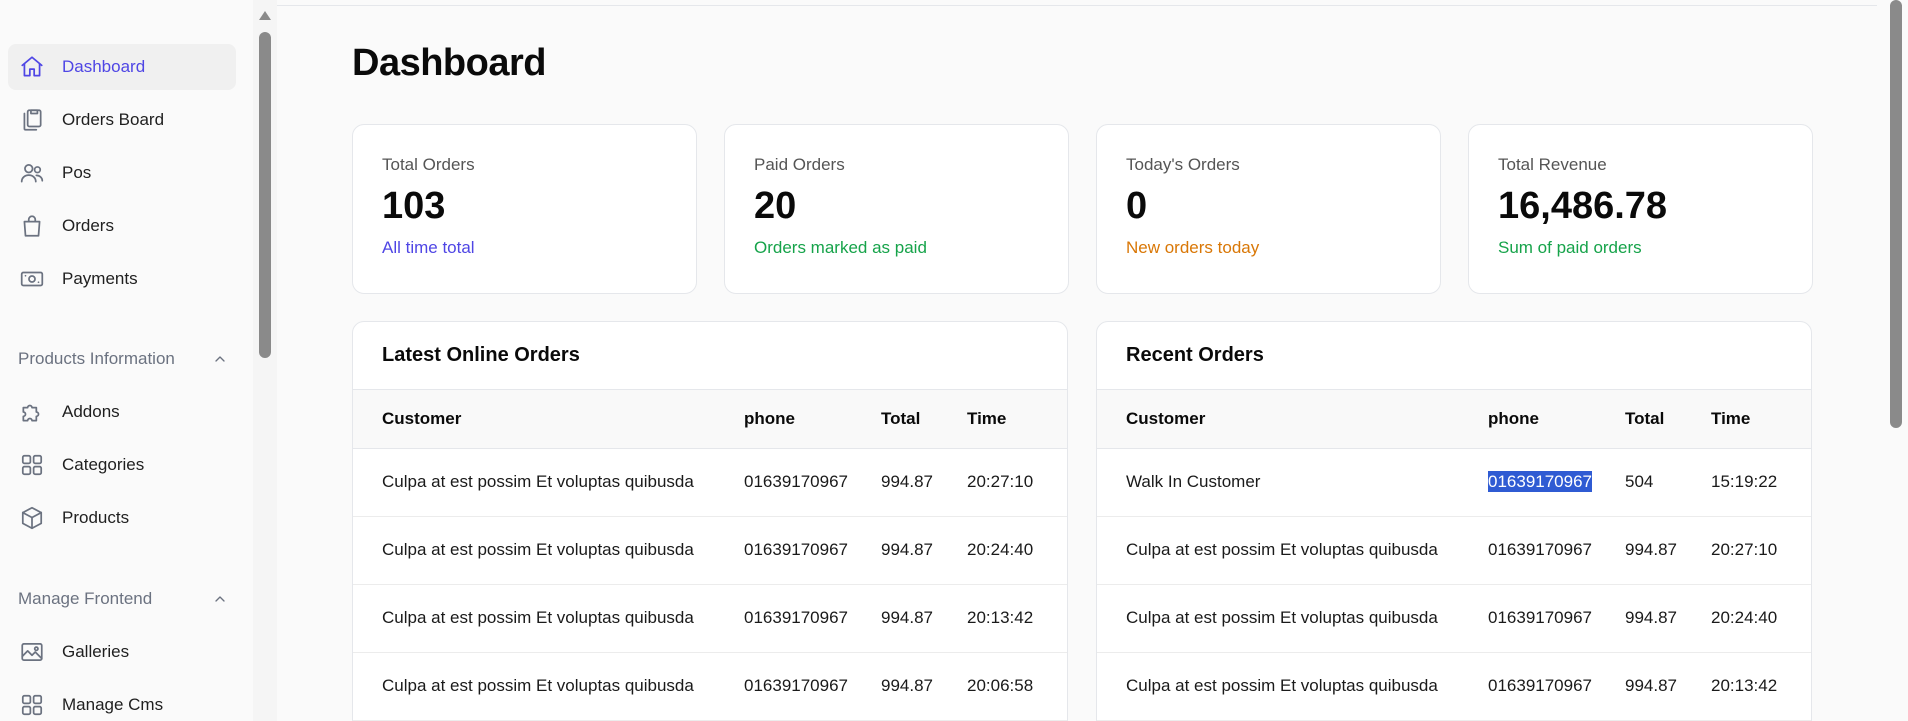  What do you see at coordinates (1761, 482) in the screenshot?
I see `cell-time: 15:19:22` at bounding box center [1761, 482].